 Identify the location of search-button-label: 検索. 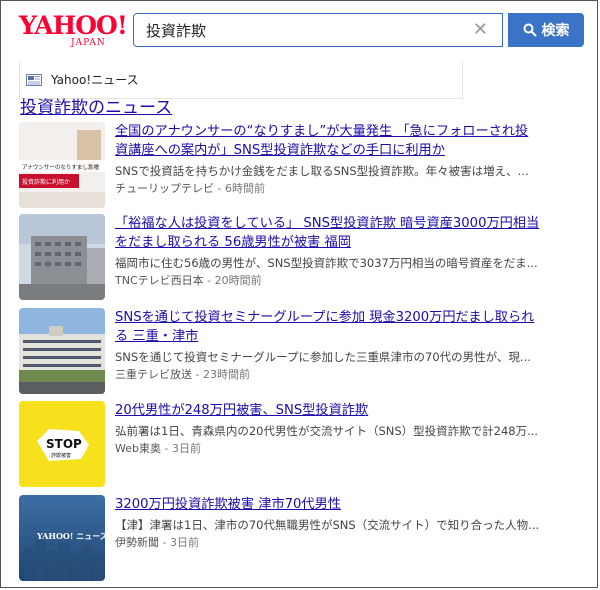
(555, 31).